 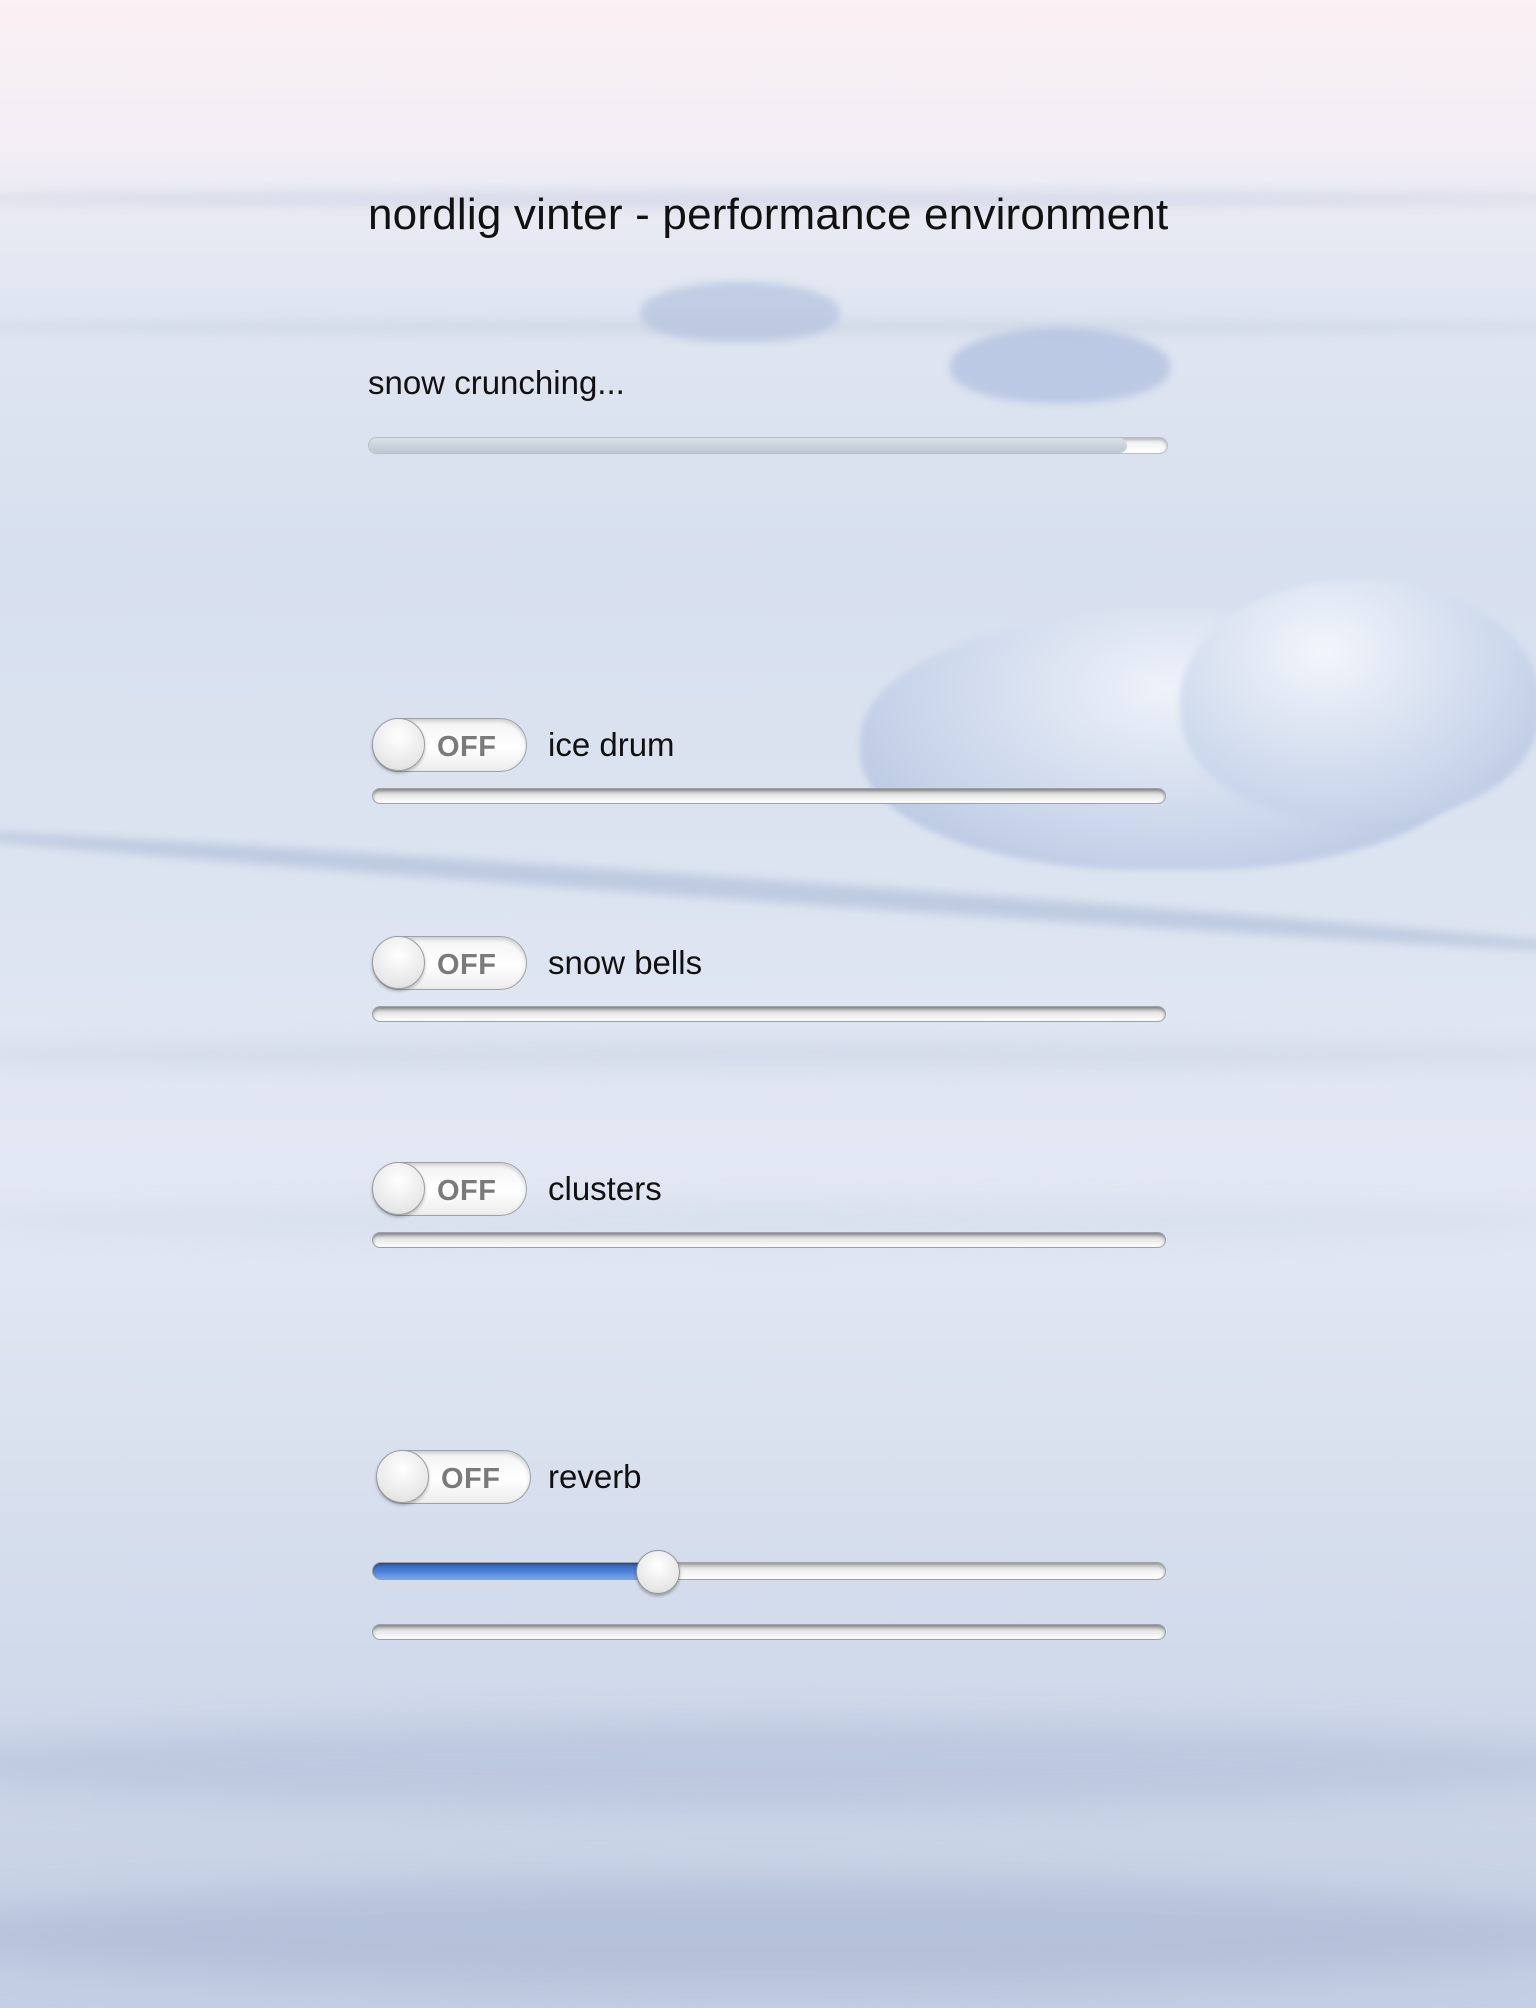 What do you see at coordinates (769, 1014) in the screenshot?
I see `snow-bells-level-meter` at bounding box center [769, 1014].